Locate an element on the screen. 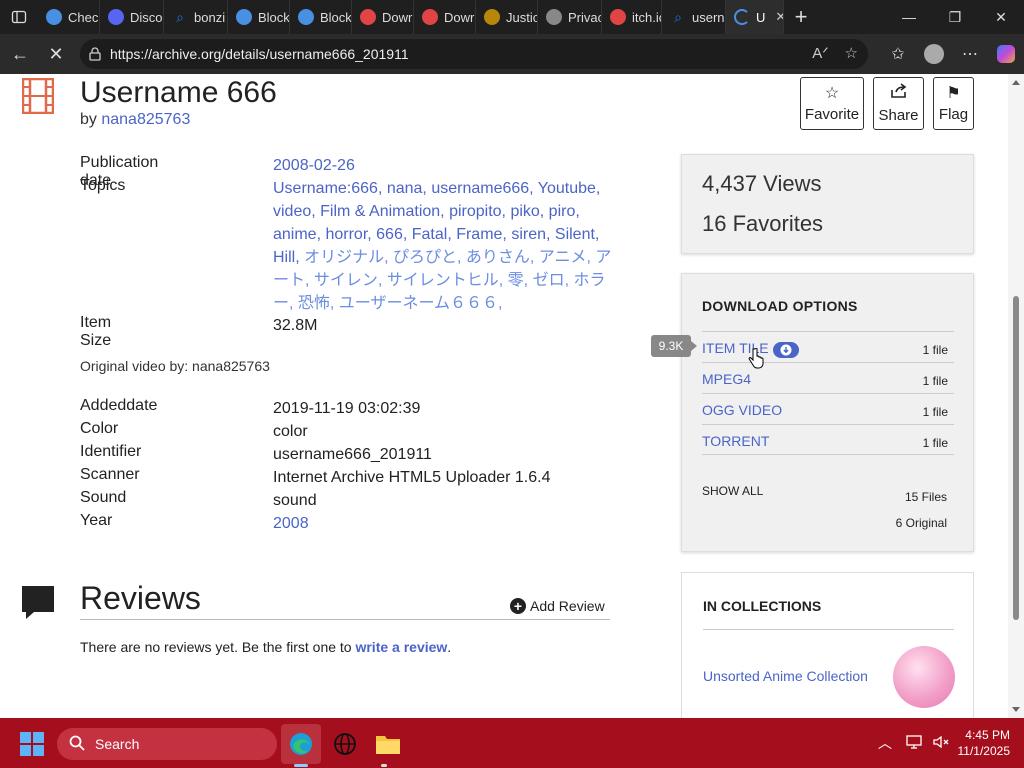 The width and height of the screenshot is (1024, 768). clock-time: 4:45 PM is located at coordinates (987, 735).